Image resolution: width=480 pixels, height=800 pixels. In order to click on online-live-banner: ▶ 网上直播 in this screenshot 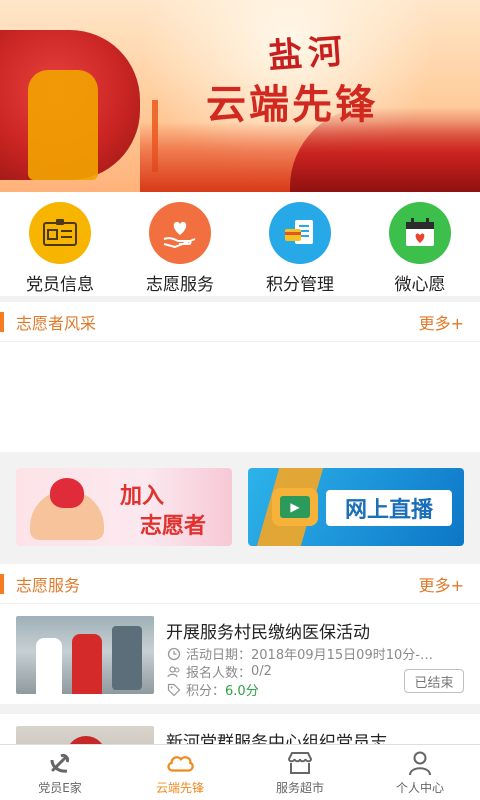, I will do `click(356, 507)`.